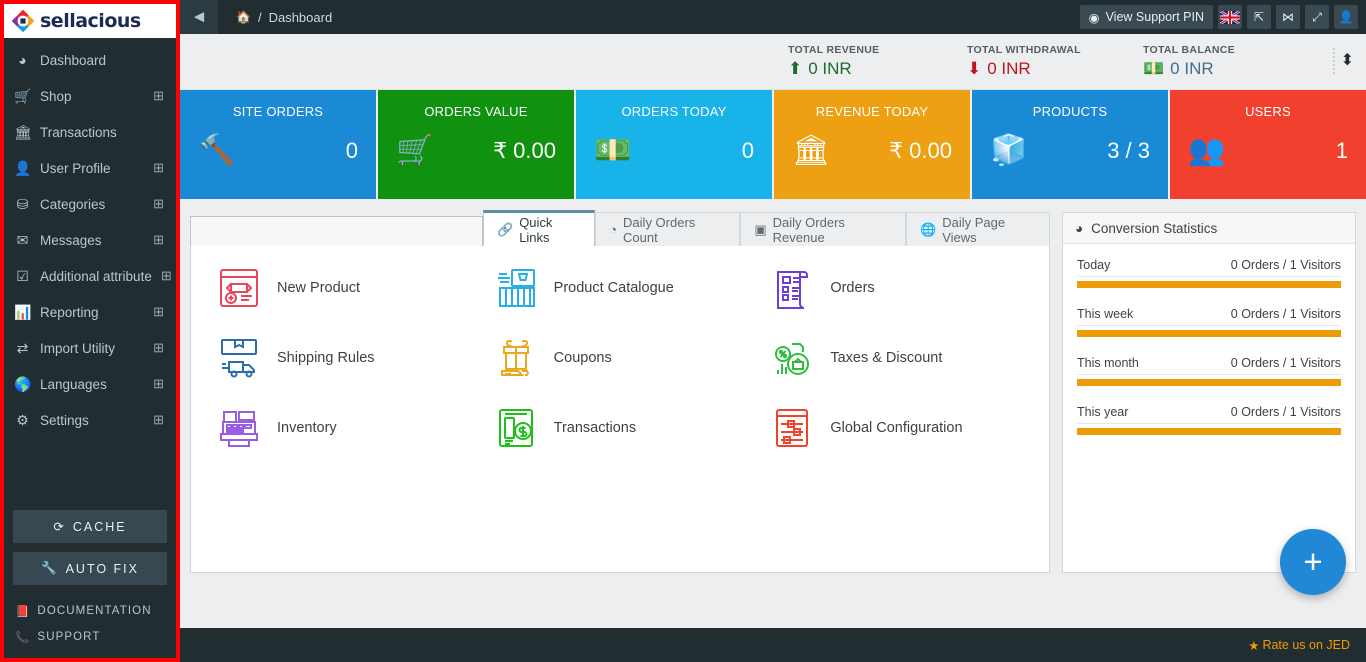 This screenshot has width=1366, height=662. What do you see at coordinates (792, 358) in the screenshot?
I see `taxes-discount-icon` at bounding box center [792, 358].